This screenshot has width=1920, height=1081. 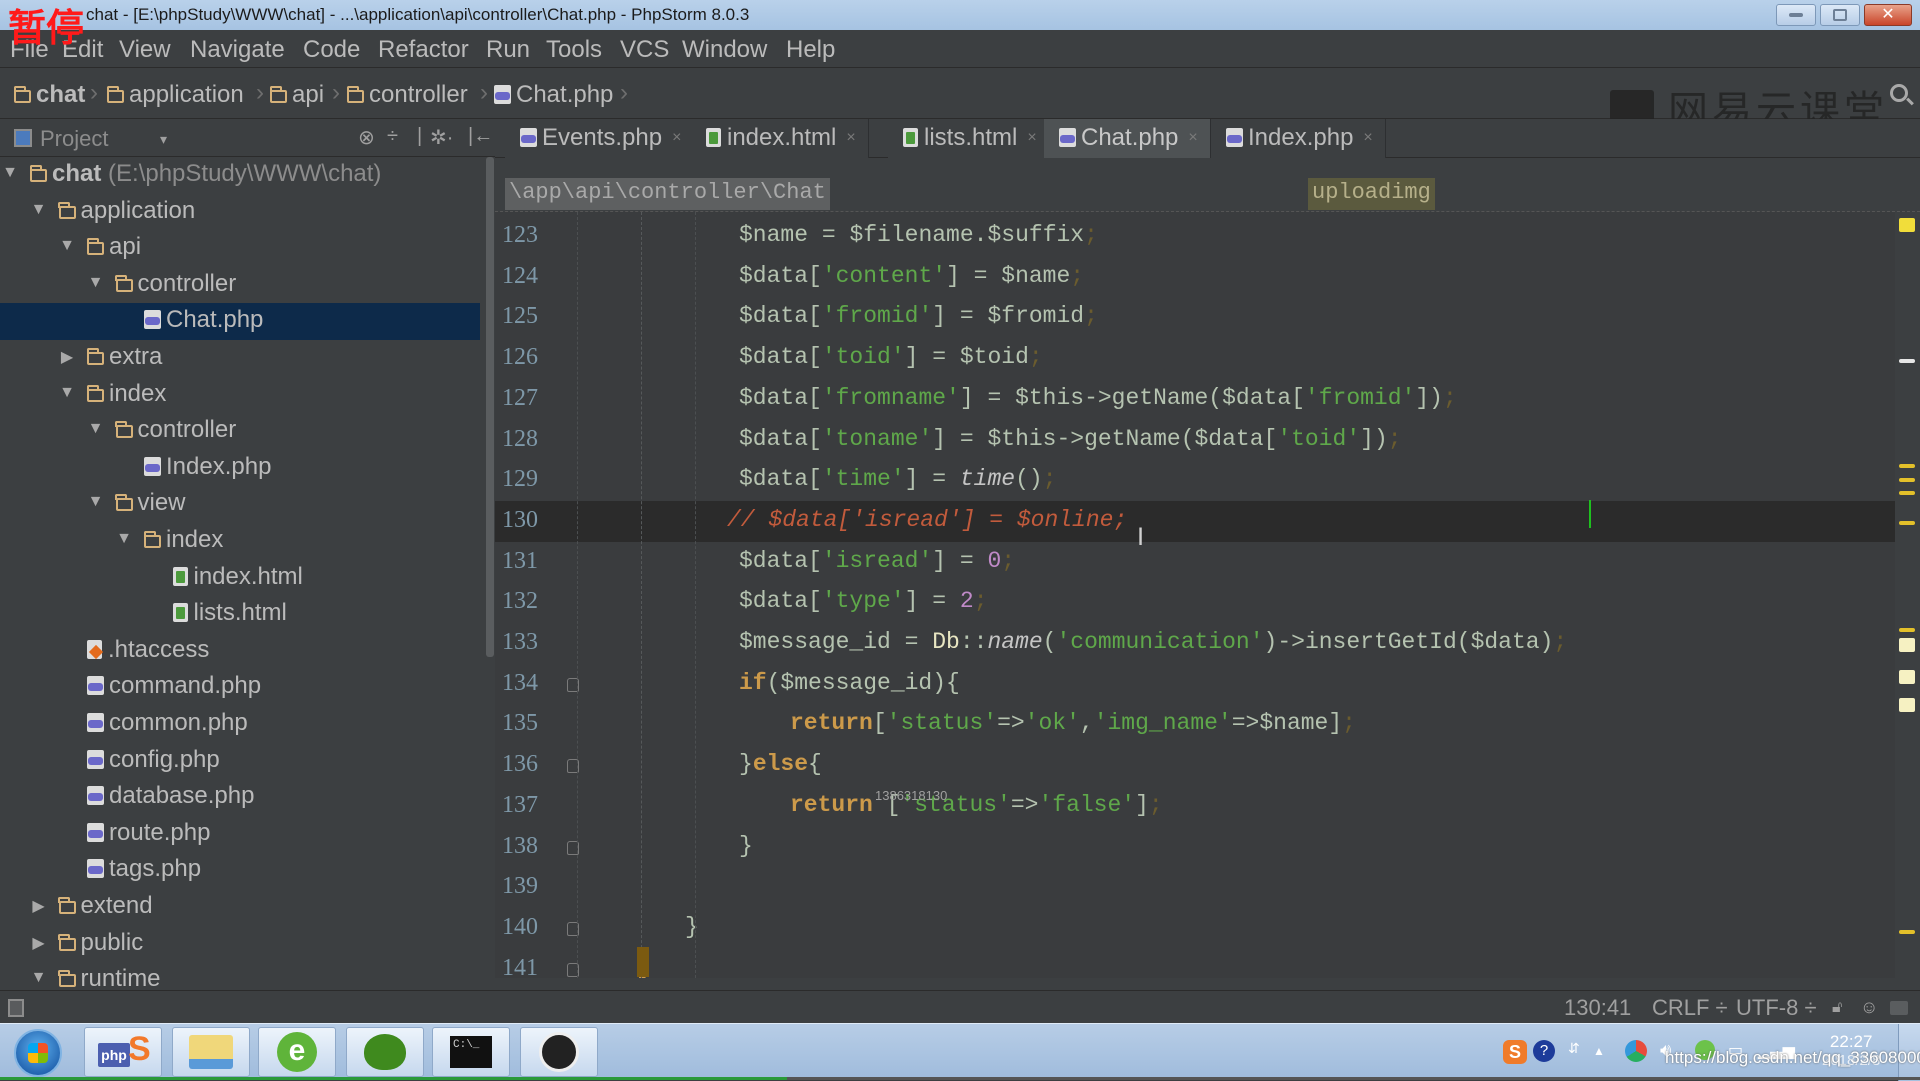 What do you see at coordinates (38, 1052) in the screenshot?
I see `start-button` at bounding box center [38, 1052].